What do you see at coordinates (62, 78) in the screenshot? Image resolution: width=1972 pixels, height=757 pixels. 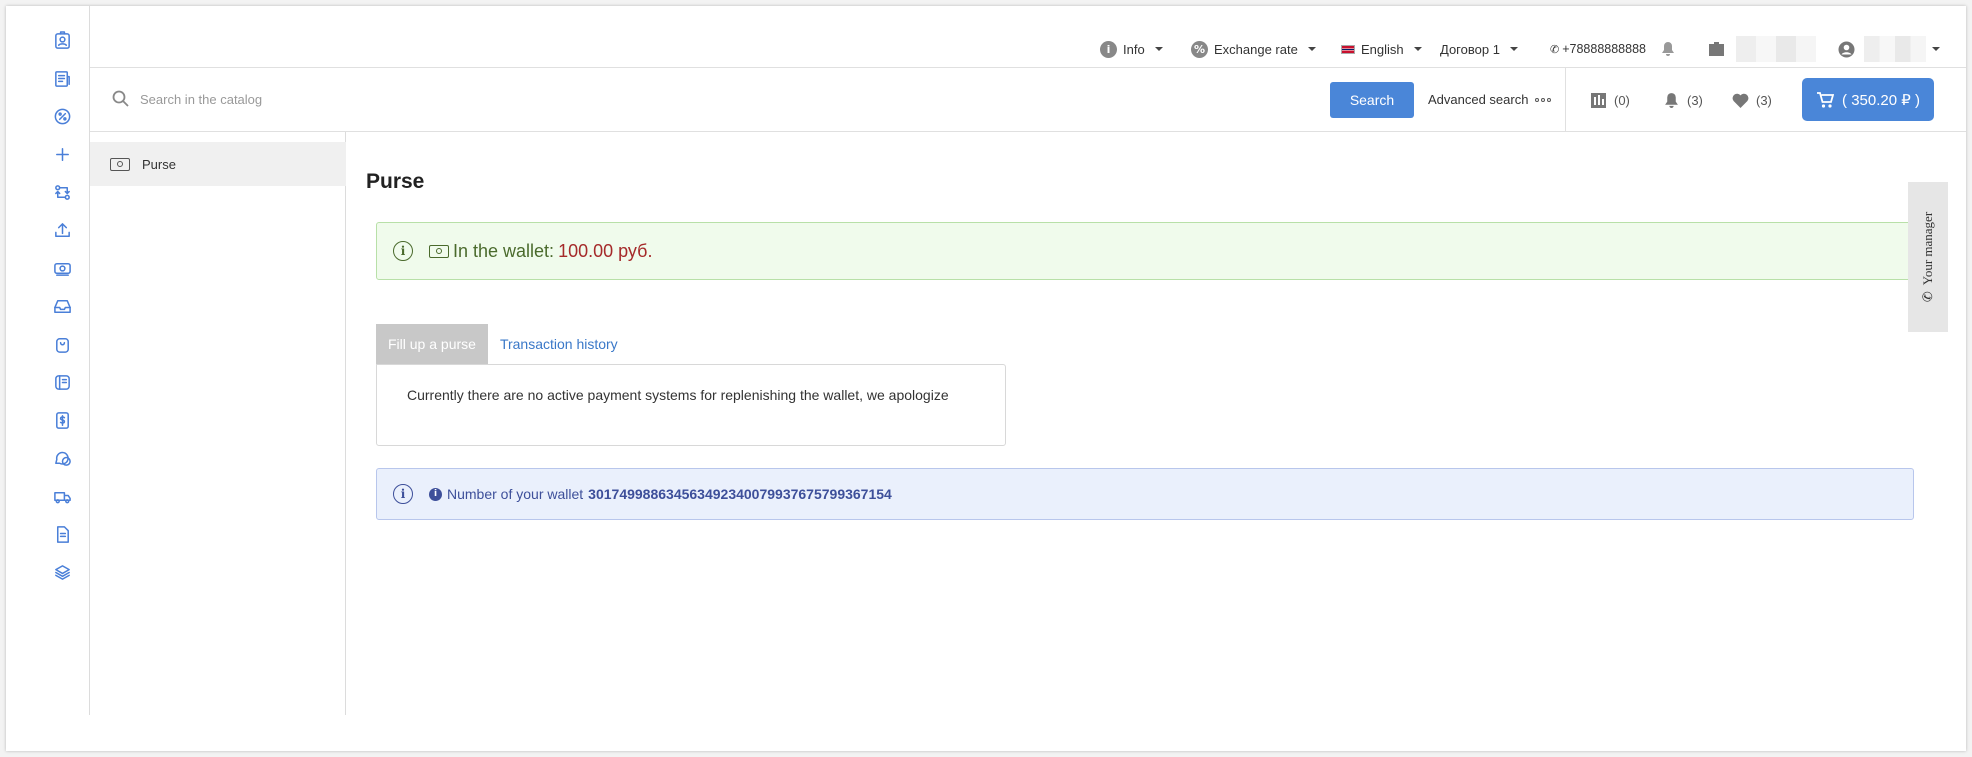 I see `document-list-icon` at bounding box center [62, 78].